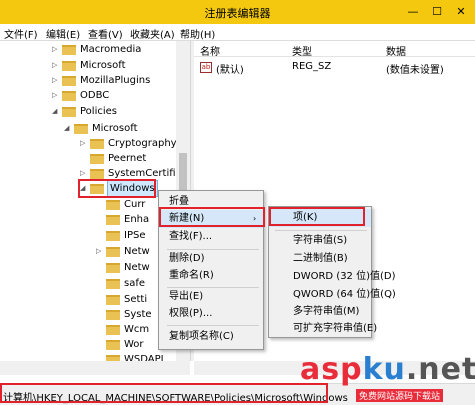  I want to click on menu-view: 查看(V), so click(105, 33).